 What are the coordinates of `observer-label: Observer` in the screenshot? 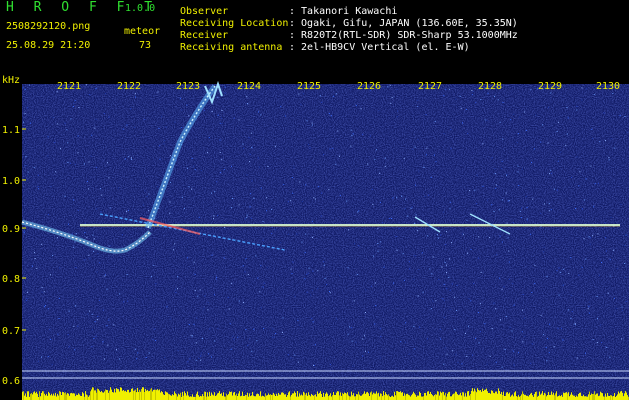 It's located at (204, 11).